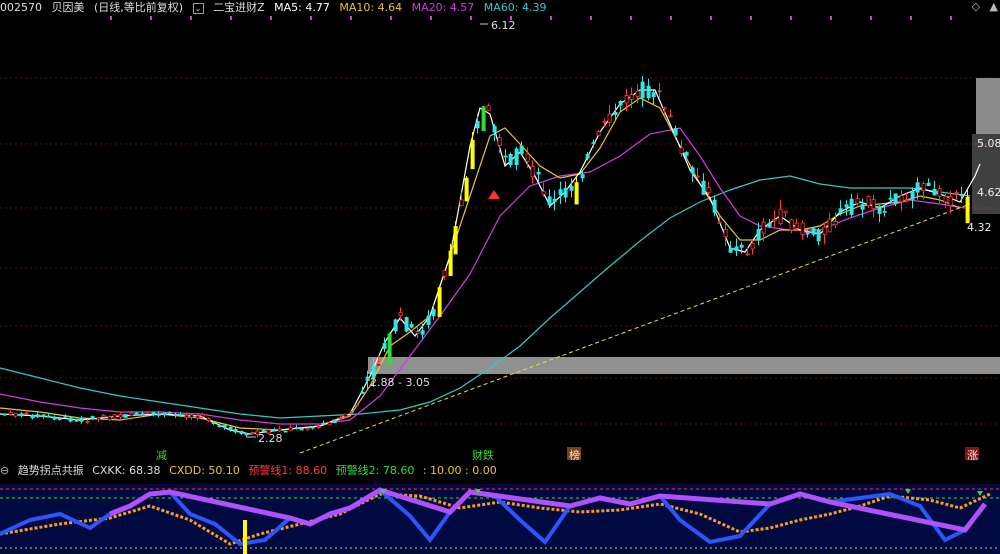 This screenshot has height=554, width=1000. I want to click on chevron-down-icon: ⌄, so click(198, 8).